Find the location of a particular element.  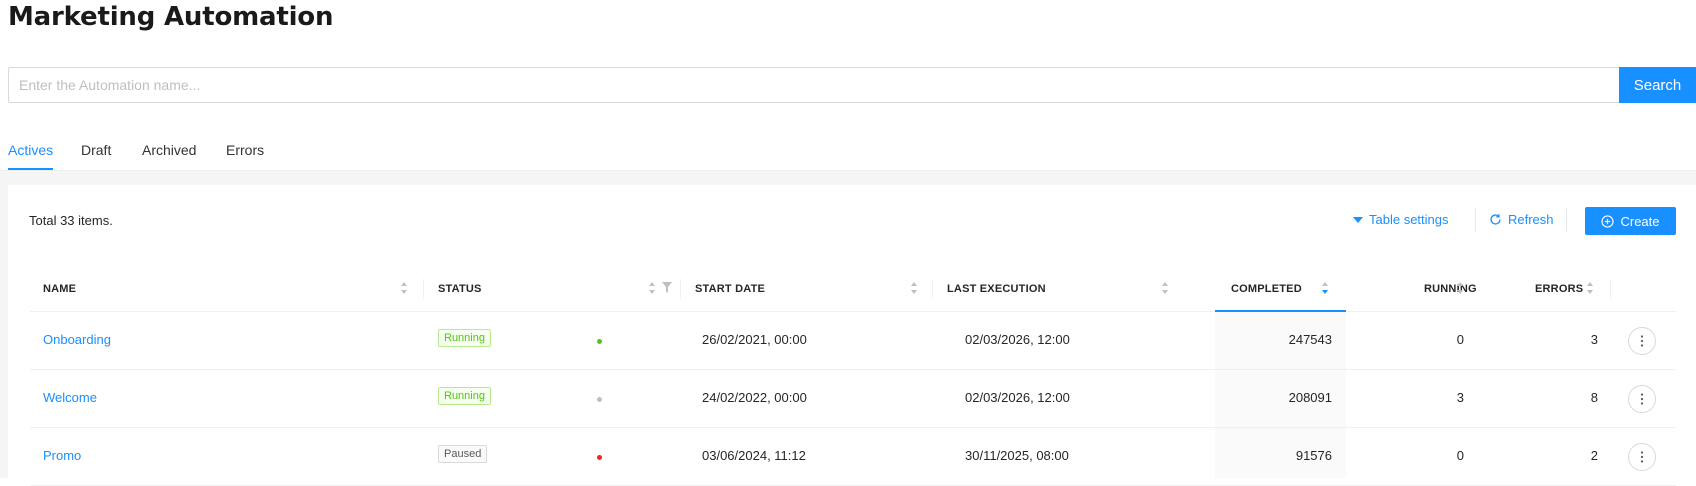

column-header-completed: COMPLETED is located at coordinates (1266, 289).